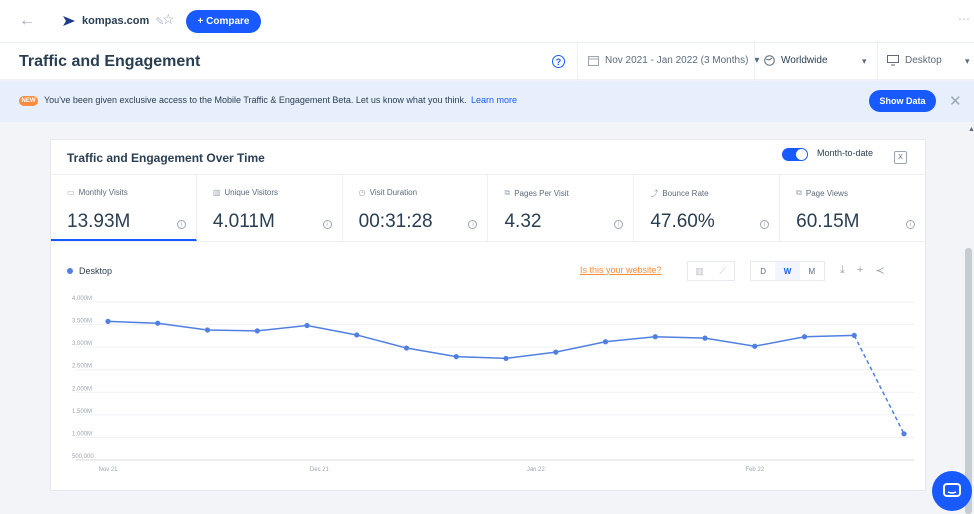 The image size is (974, 514). I want to click on metric-label: Monthly Visits, so click(103, 192).